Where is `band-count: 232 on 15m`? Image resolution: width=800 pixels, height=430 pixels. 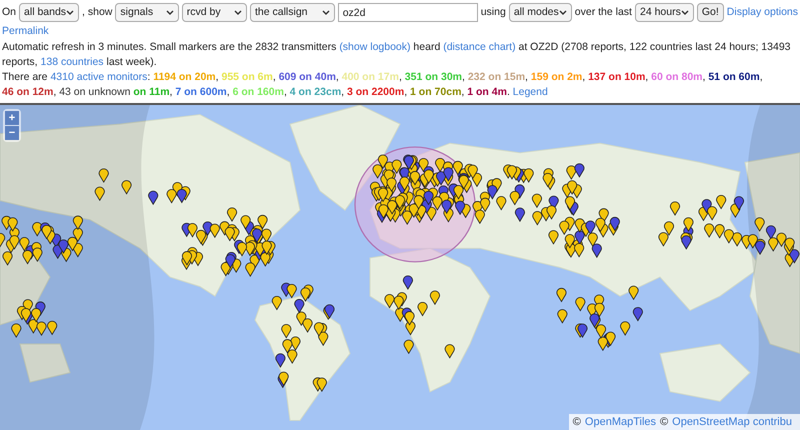 band-count: 232 on 15m is located at coordinates (497, 77).